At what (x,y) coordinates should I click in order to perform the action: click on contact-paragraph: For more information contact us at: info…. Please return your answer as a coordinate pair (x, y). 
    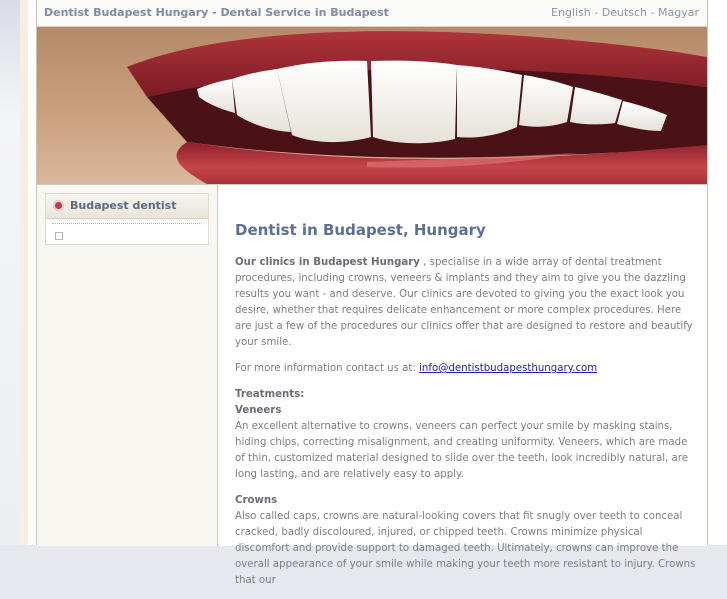
    Looking at the image, I should click on (466, 369).